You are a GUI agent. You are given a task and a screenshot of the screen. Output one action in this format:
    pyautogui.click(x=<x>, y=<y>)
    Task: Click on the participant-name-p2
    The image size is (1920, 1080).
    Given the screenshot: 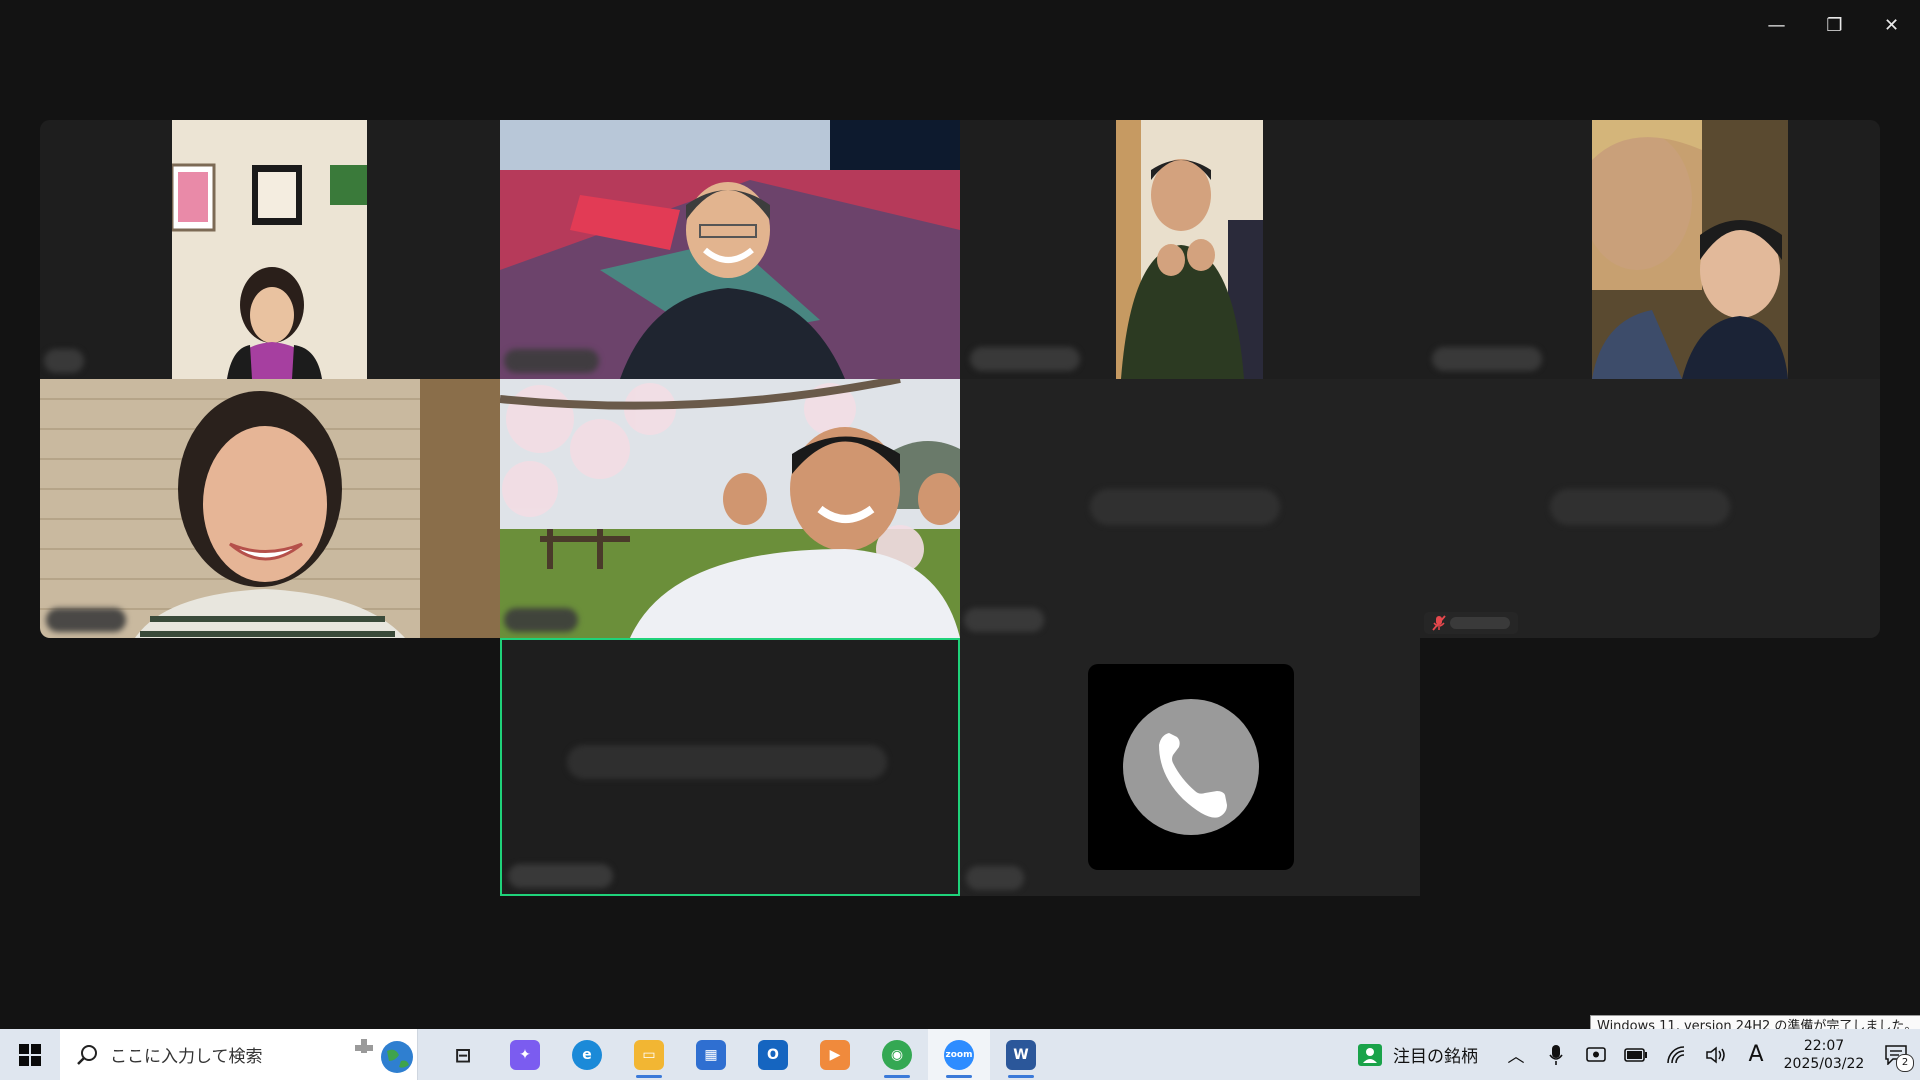 What is the action you would take?
    pyautogui.click(x=551, y=361)
    